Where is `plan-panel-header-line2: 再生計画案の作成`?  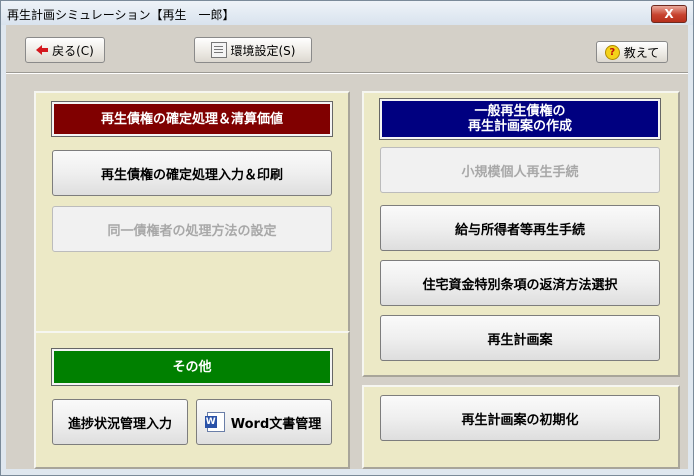 plan-panel-header-line2: 再生計画案の作成 is located at coordinates (519, 126).